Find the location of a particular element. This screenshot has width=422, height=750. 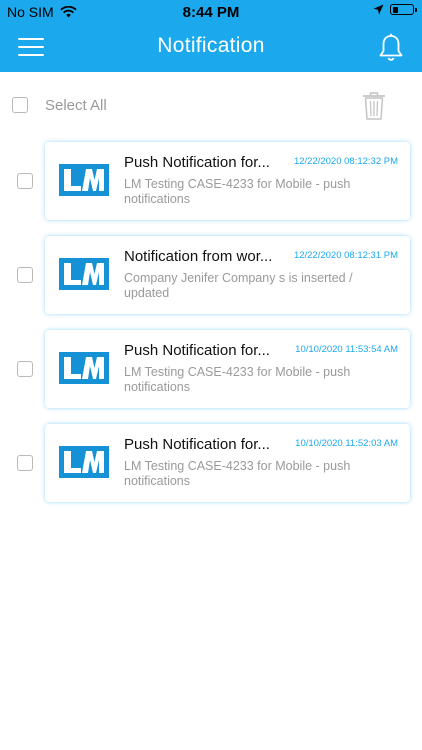

status-right is located at coordinates (395, 9).